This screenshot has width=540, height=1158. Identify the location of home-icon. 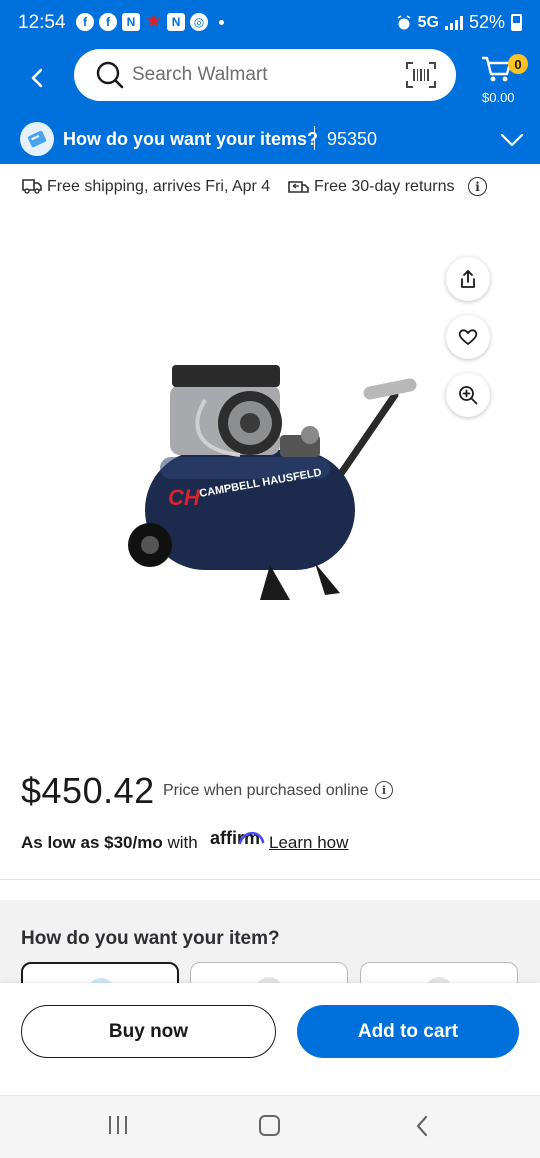
(269, 1125).